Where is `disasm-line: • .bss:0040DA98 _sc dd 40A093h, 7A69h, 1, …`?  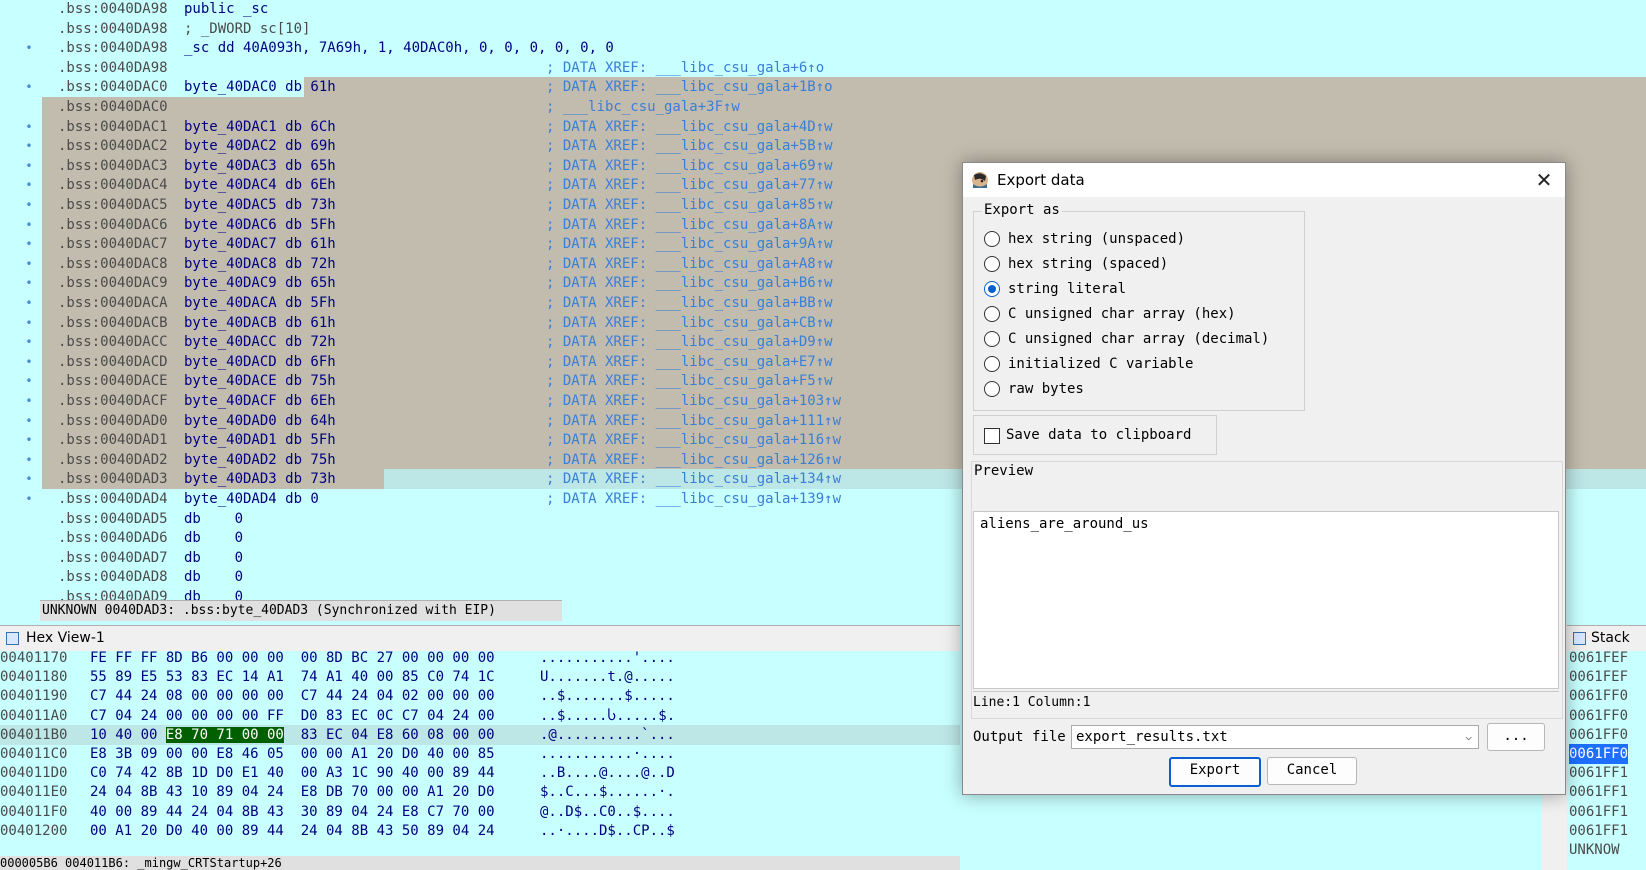 disasm-line: • .bss:0040DA98 _sc dd 40A093h, 7A69h, 1, … is located at coordinates (823, 48).